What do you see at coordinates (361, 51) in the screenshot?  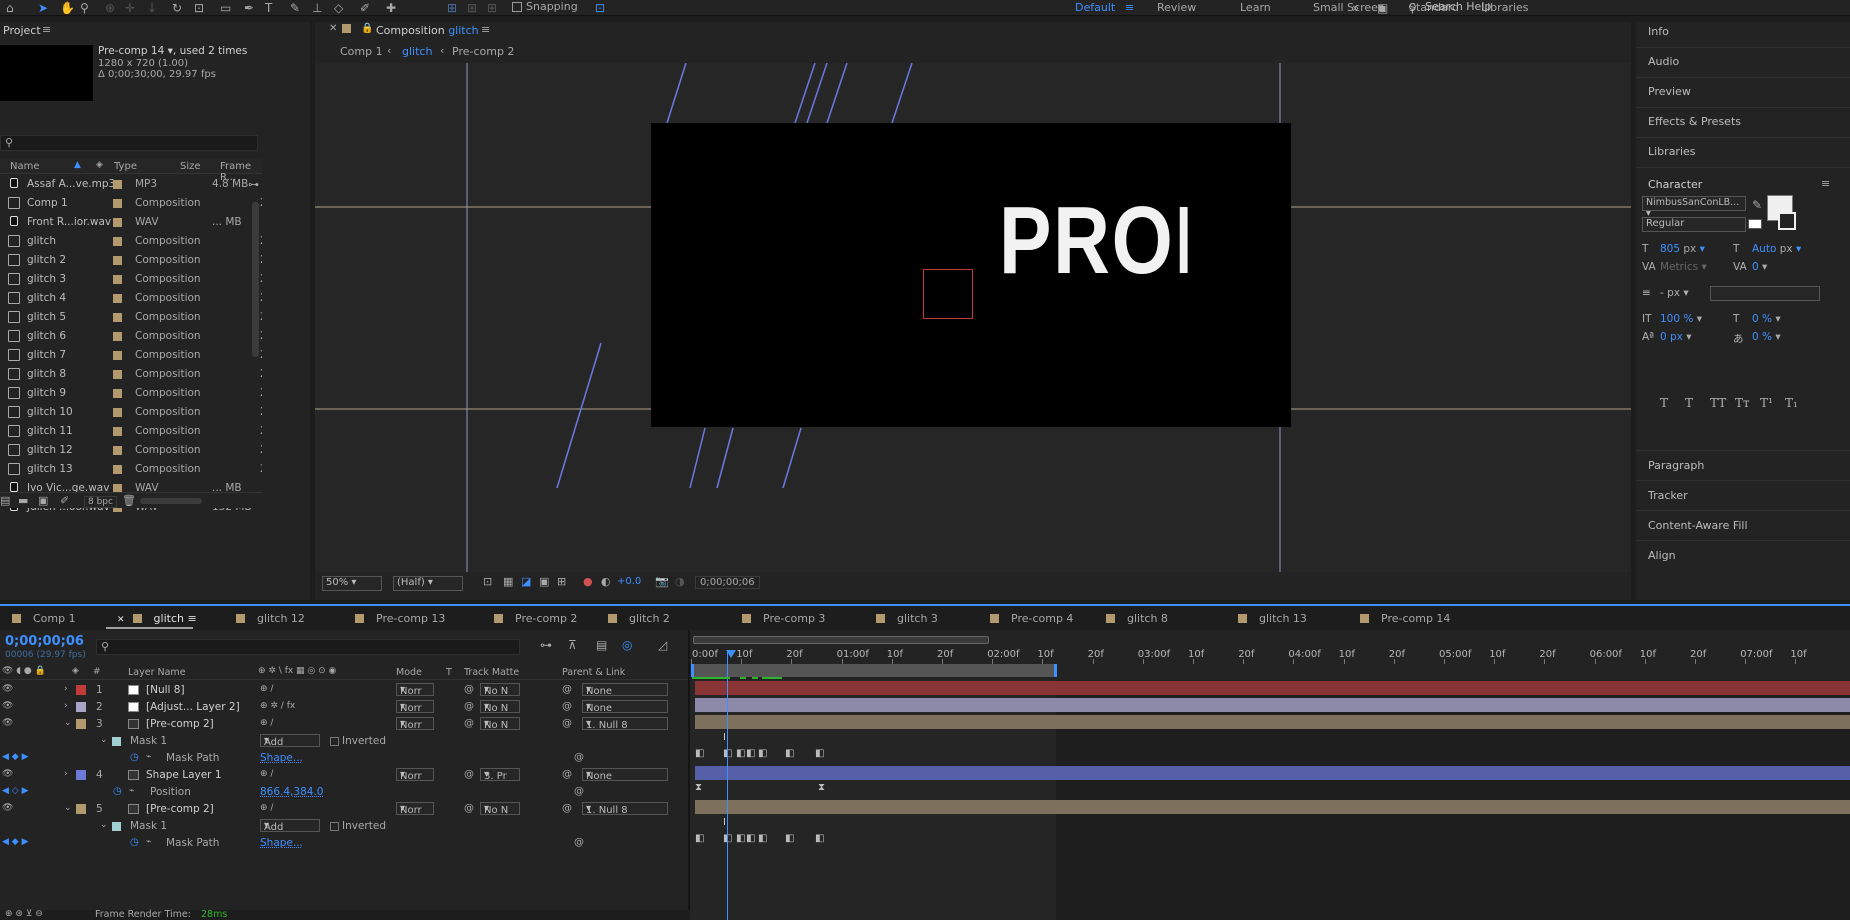 I see `breadcrumb-comp-1: Comp 1` at bounding box center [361, 51].